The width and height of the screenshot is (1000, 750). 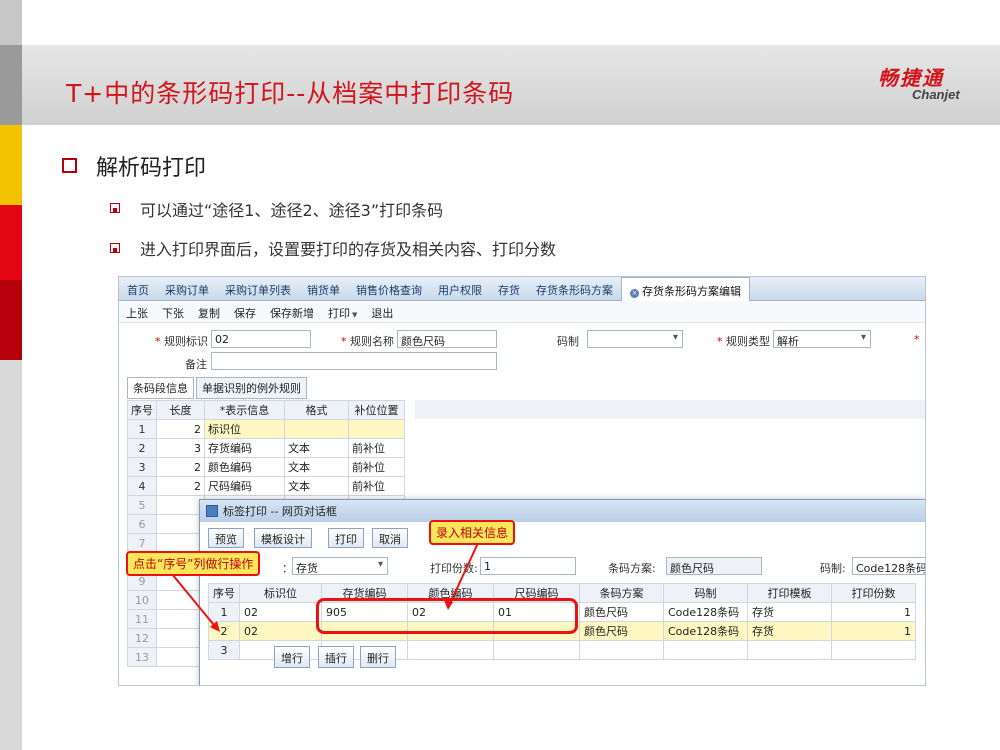 I want to click on callout-row-operation: 点击“序号”列做行操作, so click(x=193, y=563).